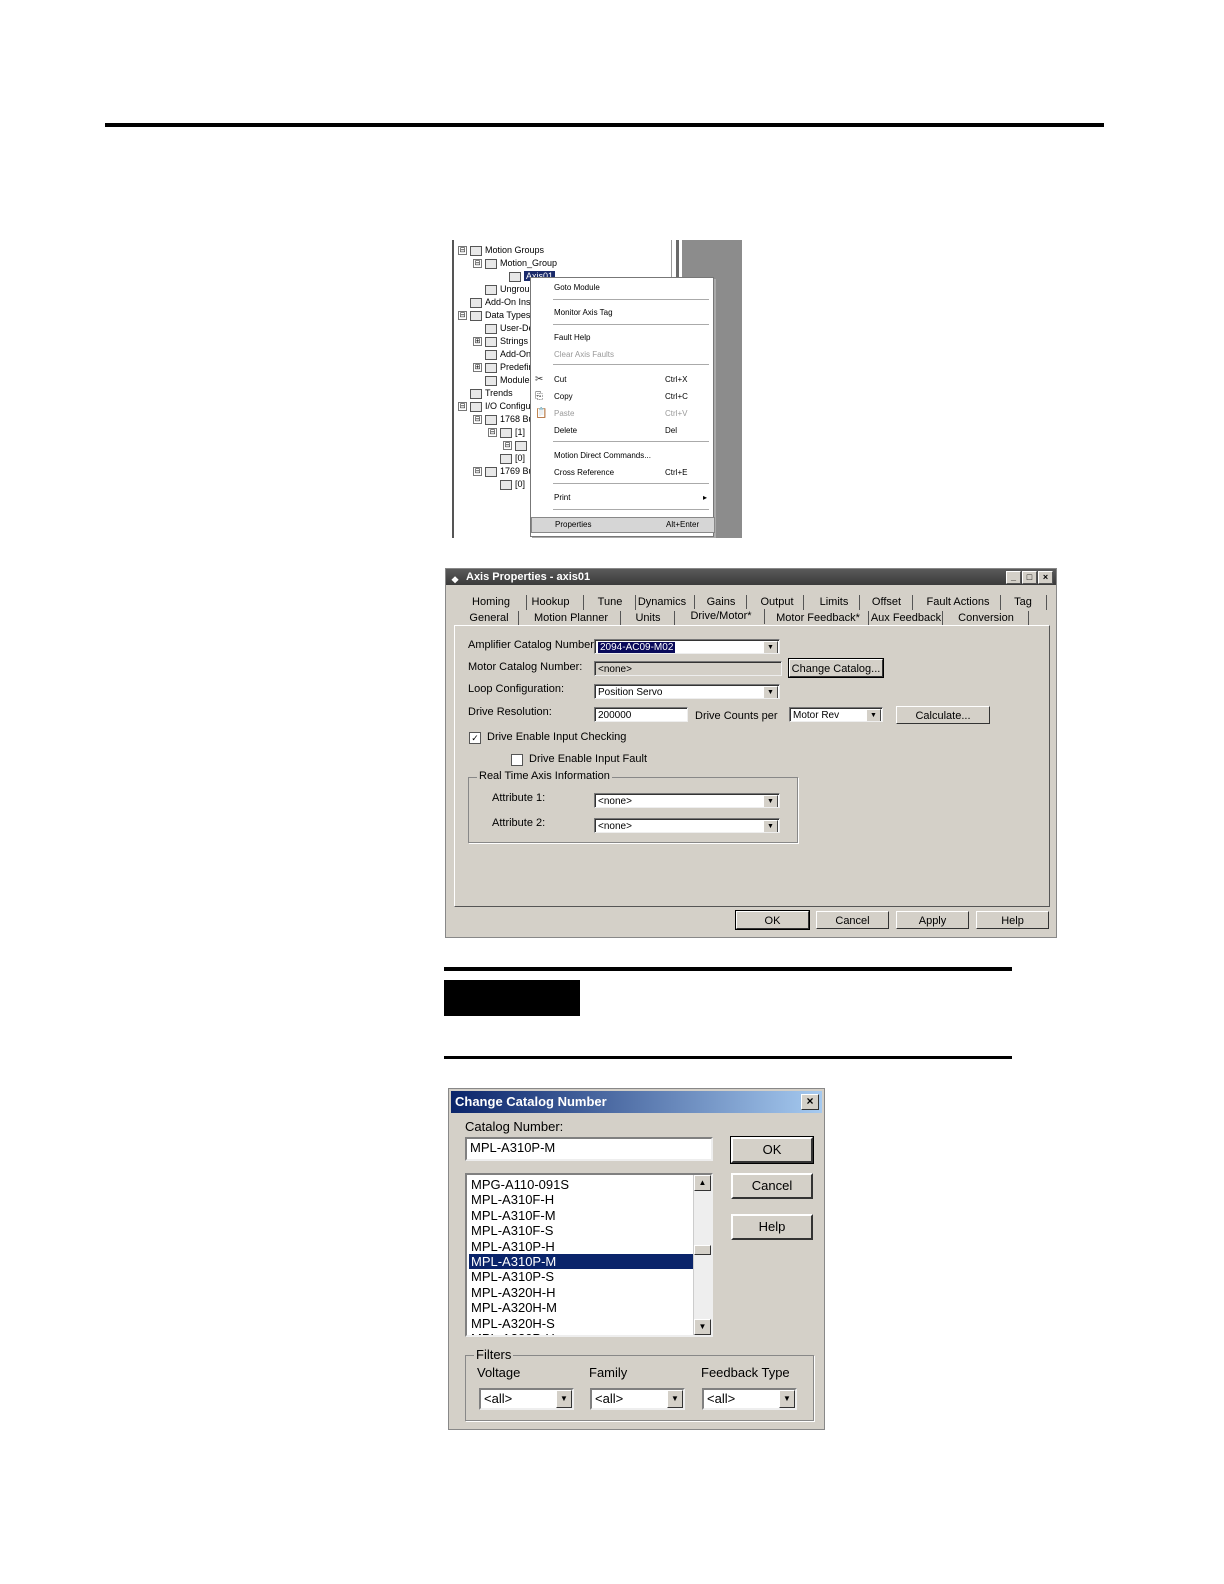 This screenshot has height=1584, width=1224. Describe the element at coordinates (494, 302) in the screenshot. I see `tree-item: Add-On Ins` at that location.